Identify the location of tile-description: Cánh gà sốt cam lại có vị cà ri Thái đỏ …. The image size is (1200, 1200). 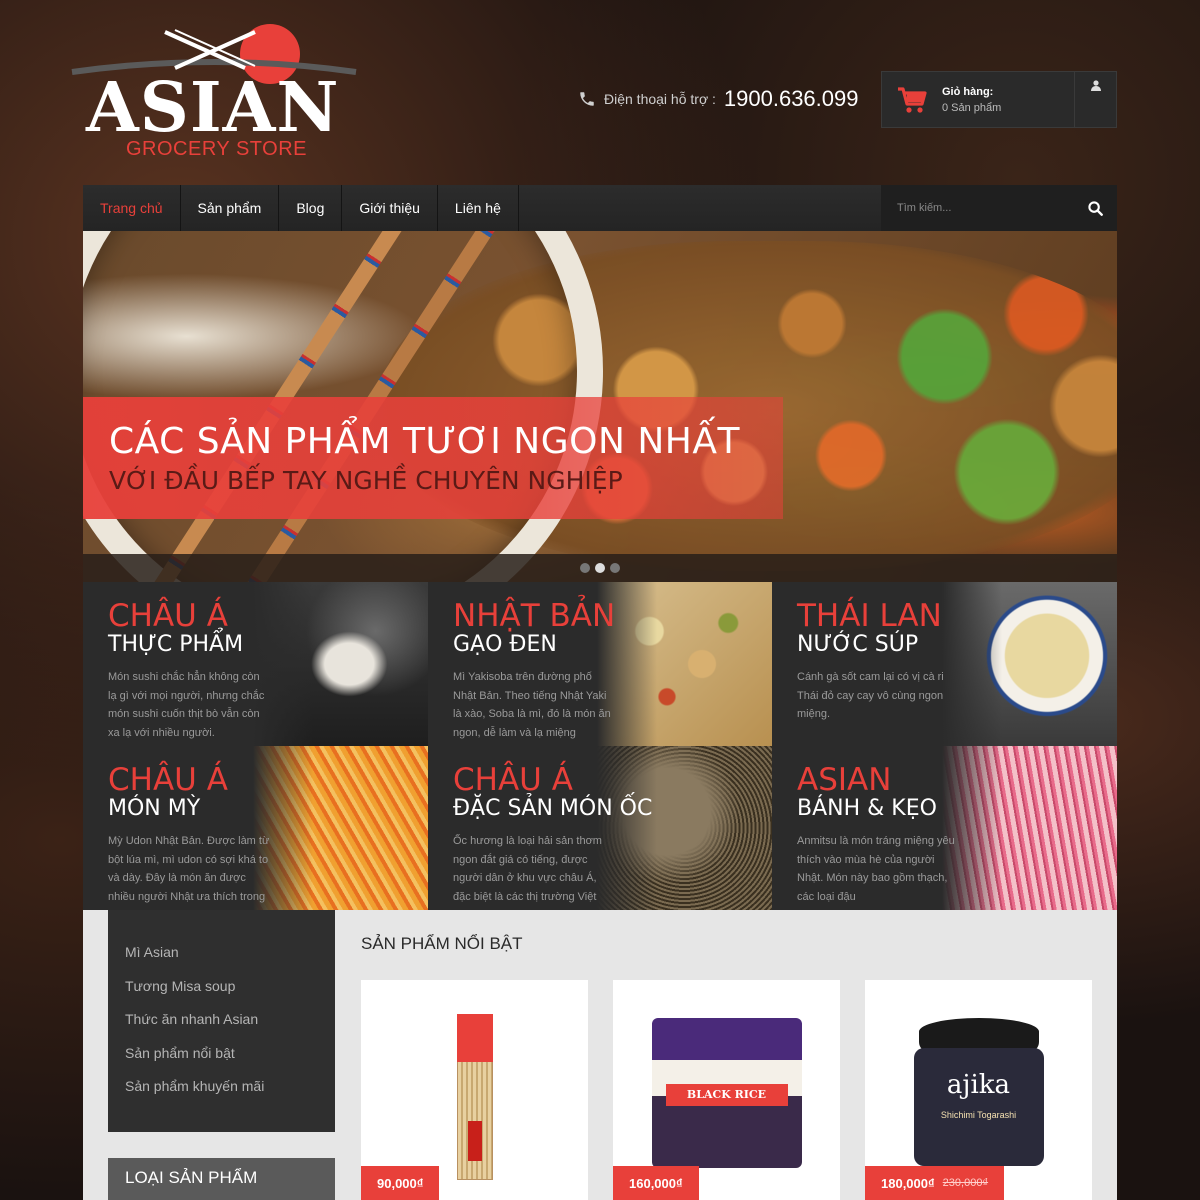
(870, 695).